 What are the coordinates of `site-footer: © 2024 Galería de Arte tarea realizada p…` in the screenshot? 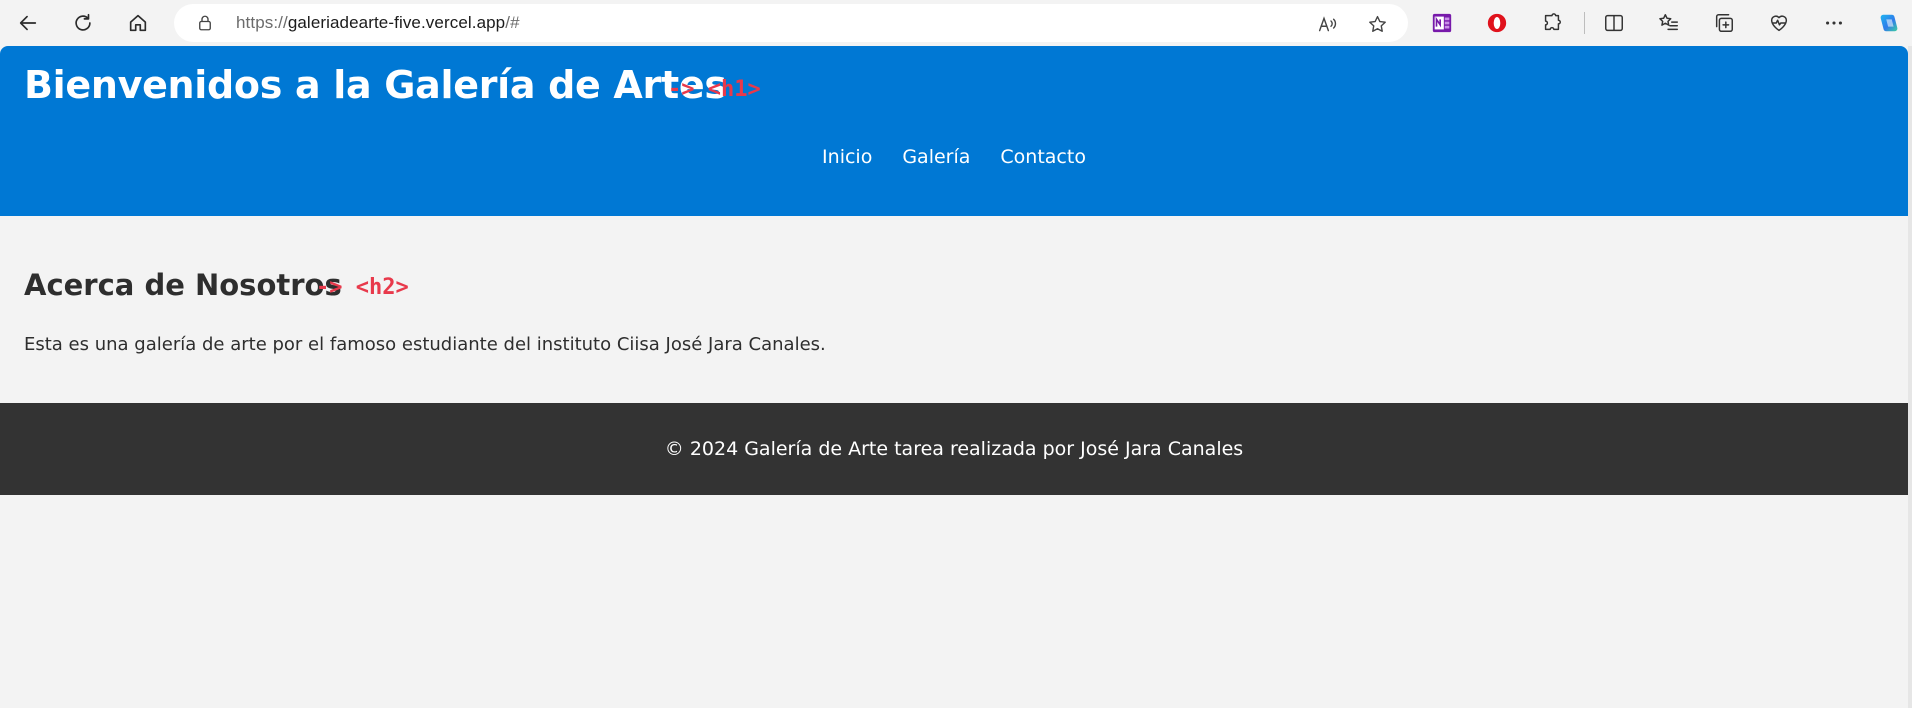 It's located at (954, 449).